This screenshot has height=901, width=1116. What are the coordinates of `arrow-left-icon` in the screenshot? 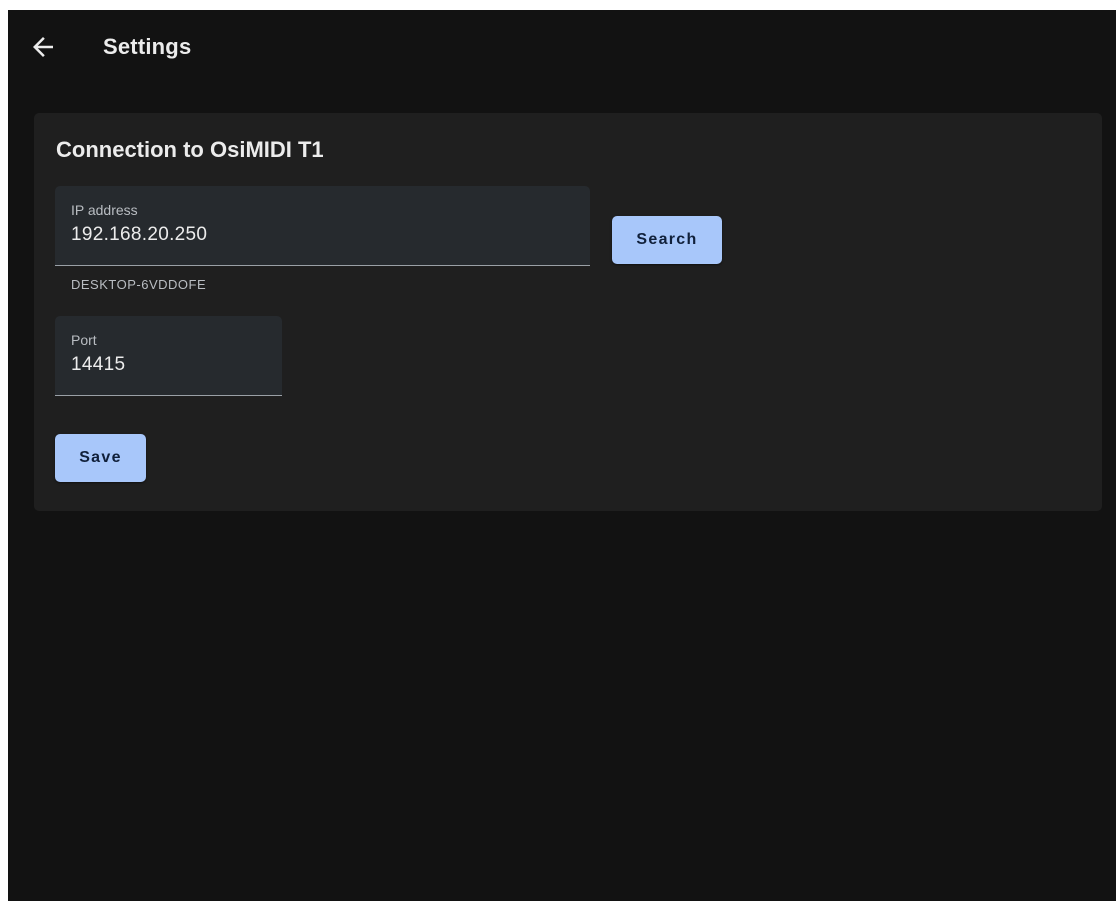 It's located at (43, 47).